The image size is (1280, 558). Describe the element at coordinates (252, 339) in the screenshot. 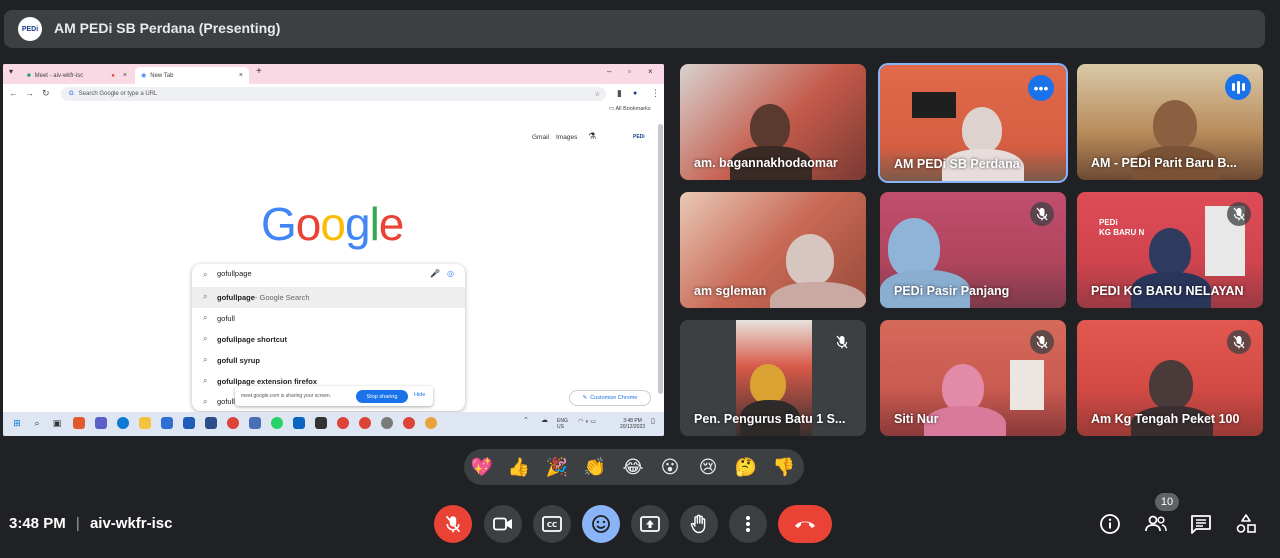

I see `suggestion-bold: gofullpage shortcut` at that location.